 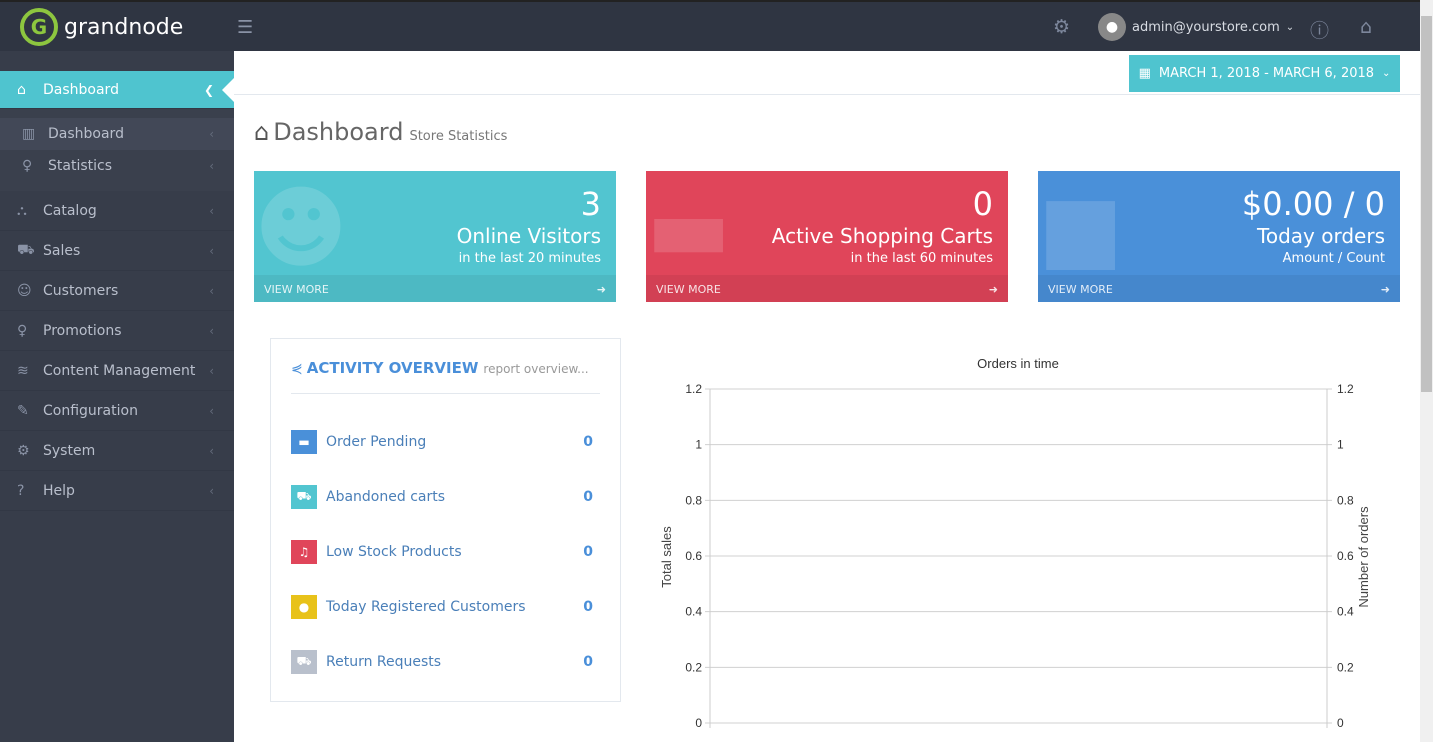 I want to click on sidebar-item-label: Catalog, so click(x=70, y=210).